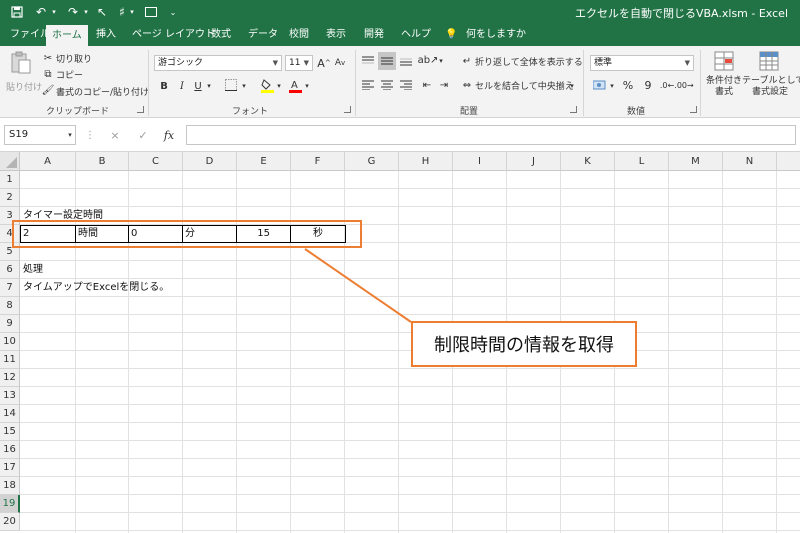 Image resolution: width=800 pixels, height=533 pixels. Describe the element at coordinates (221, 35) in the screenshot. I see `tab-formulas: 数式` at that location.